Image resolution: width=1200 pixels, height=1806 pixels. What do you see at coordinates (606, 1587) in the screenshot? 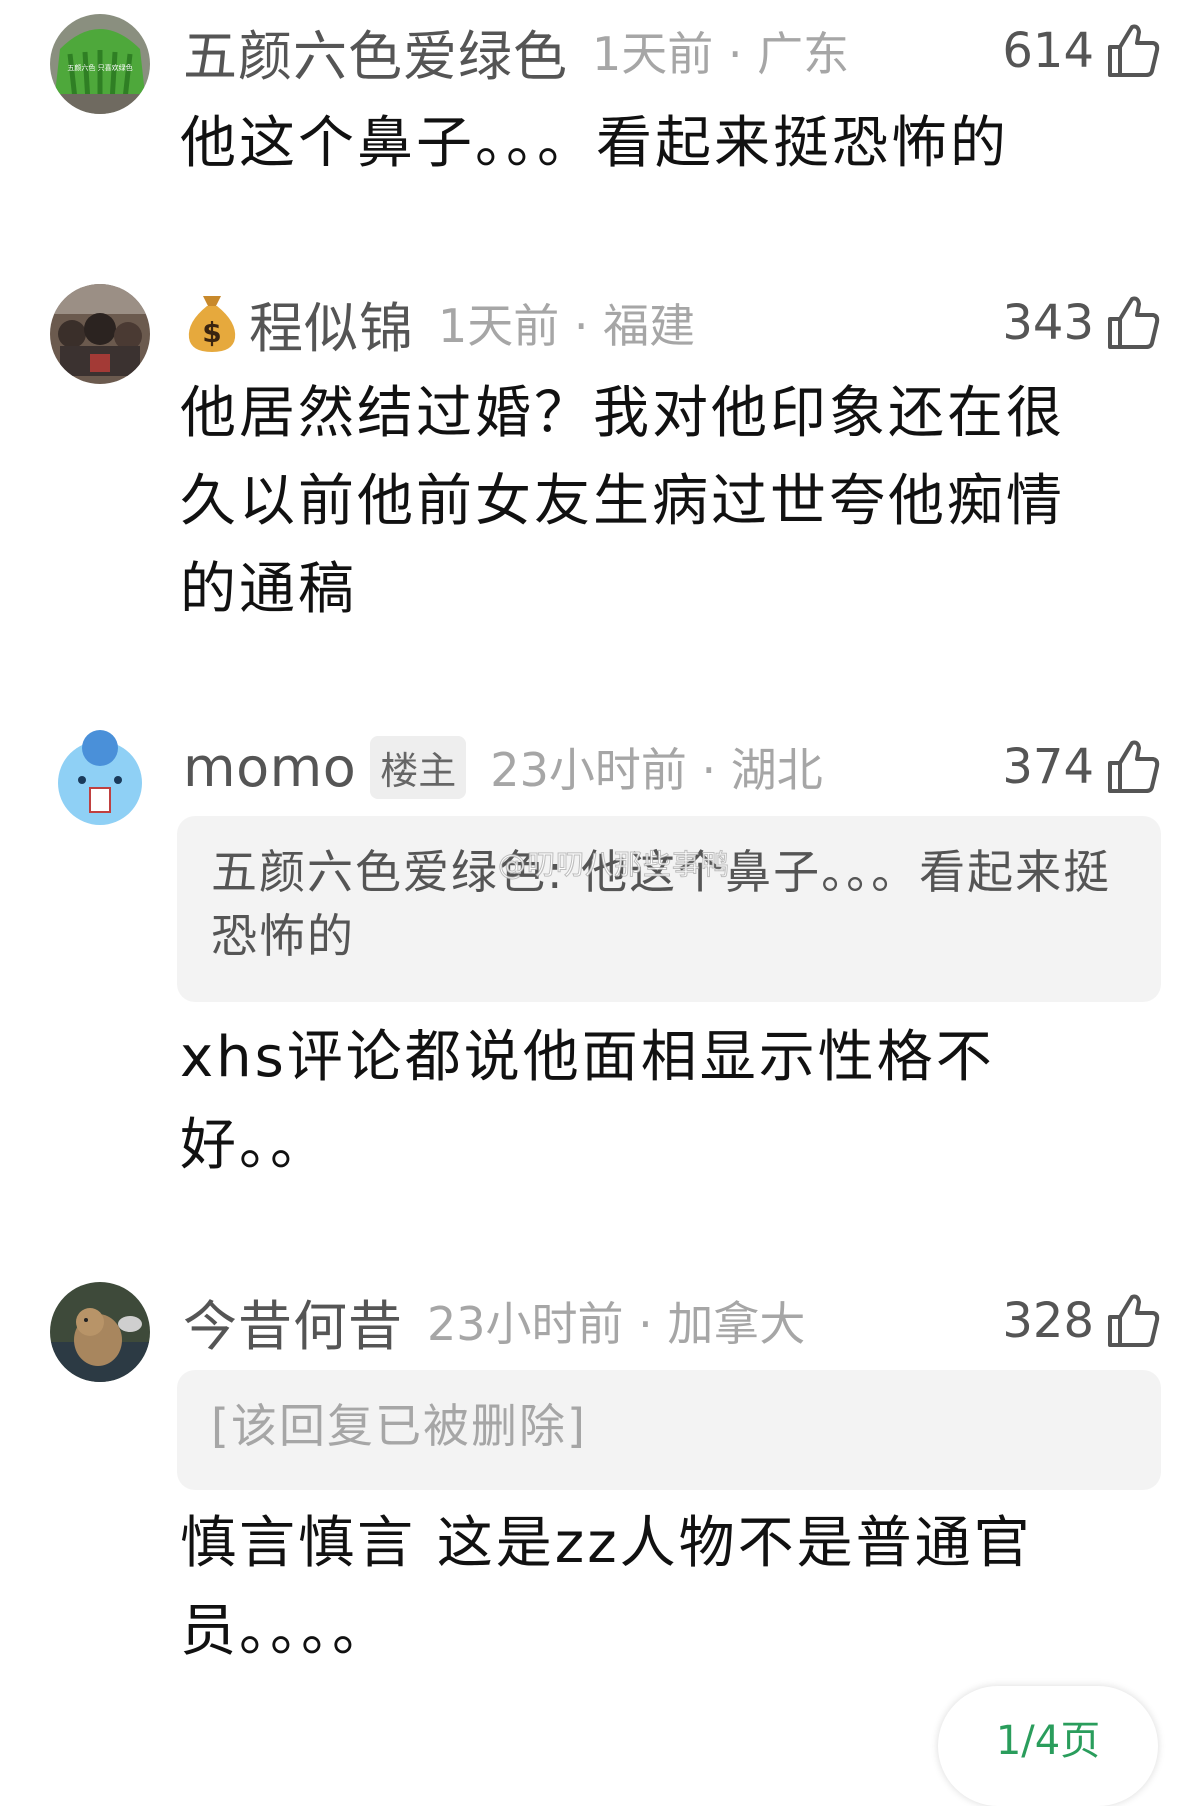
I see `comment-text: 慎言慎言 这是zz人物不是普通官员。。。。` at bounding box center [606, 1587].